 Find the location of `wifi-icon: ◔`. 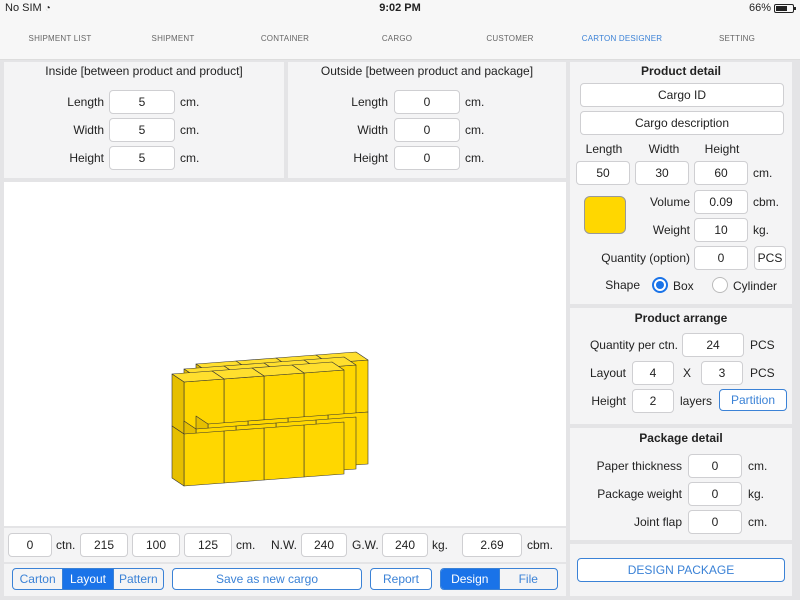

wifi-icon: ◔ is located at coordinates (47, 8).